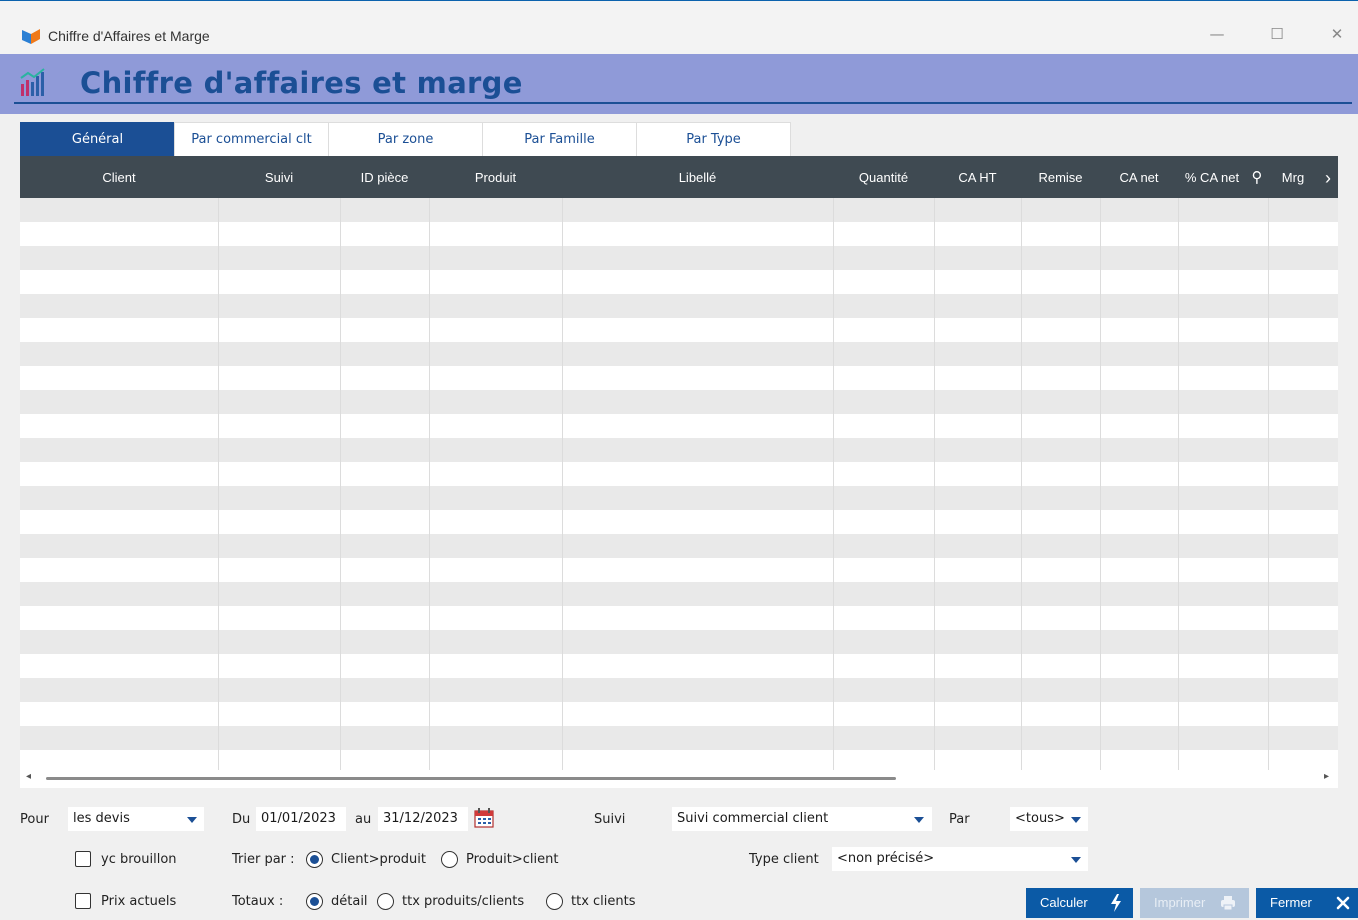  I want to click on pour-label: Pour, so click(34, 819).